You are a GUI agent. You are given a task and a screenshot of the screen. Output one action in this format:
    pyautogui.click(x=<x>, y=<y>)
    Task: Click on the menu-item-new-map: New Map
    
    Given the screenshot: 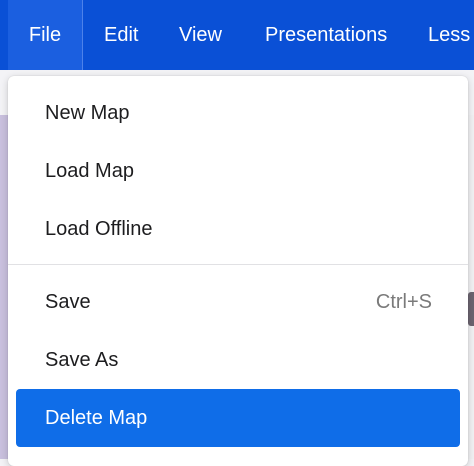 What is the action you would take?
    pyautogui.click(x=238, y=113)
    